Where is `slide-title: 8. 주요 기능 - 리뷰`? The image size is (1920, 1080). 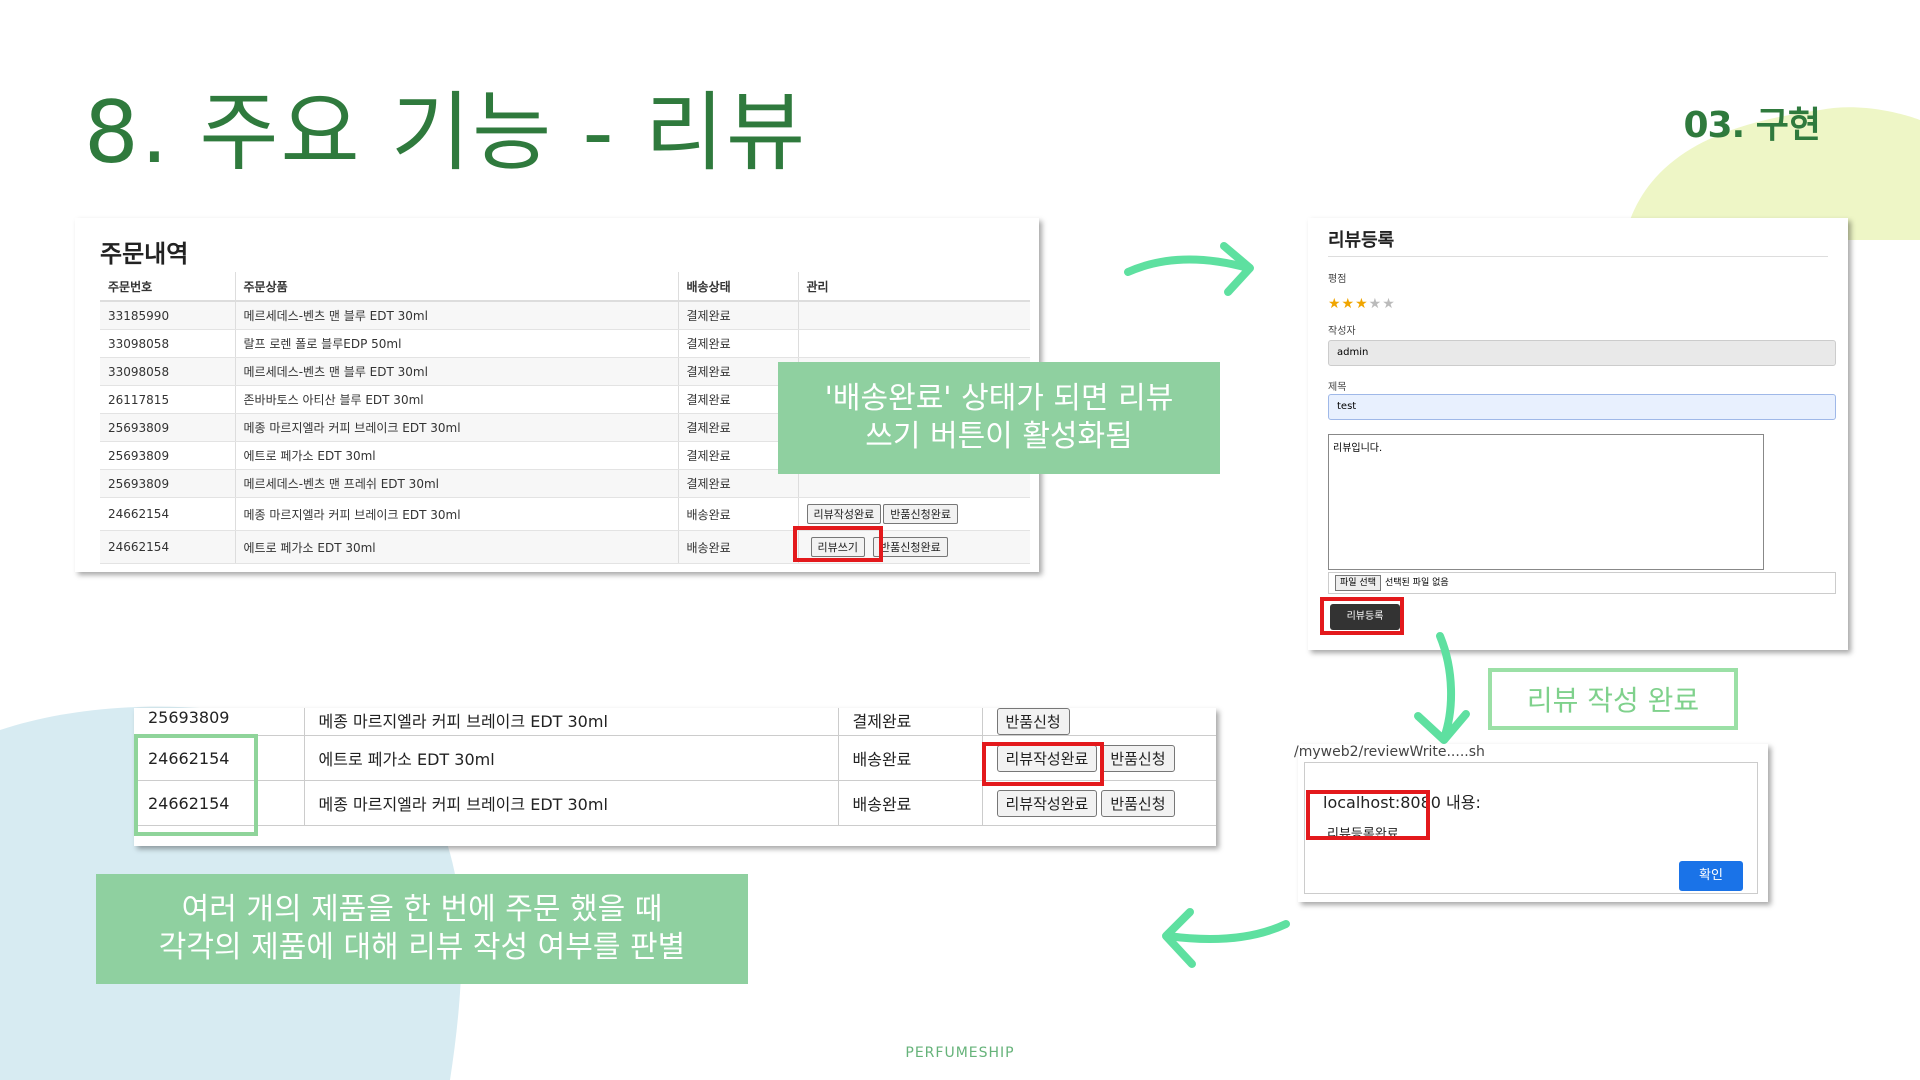
slide-title: 8. 주요 기능 - 리뷰 is located at coordinates (446, 133).